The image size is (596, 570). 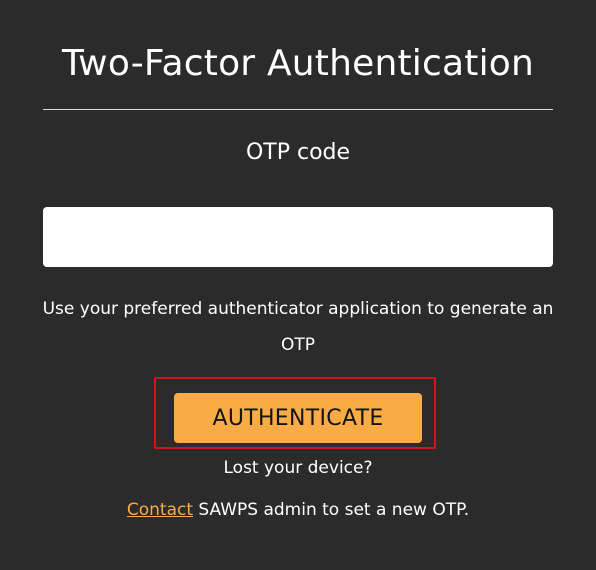 I want to click on otp-code-input, so click(x=298, y=237).